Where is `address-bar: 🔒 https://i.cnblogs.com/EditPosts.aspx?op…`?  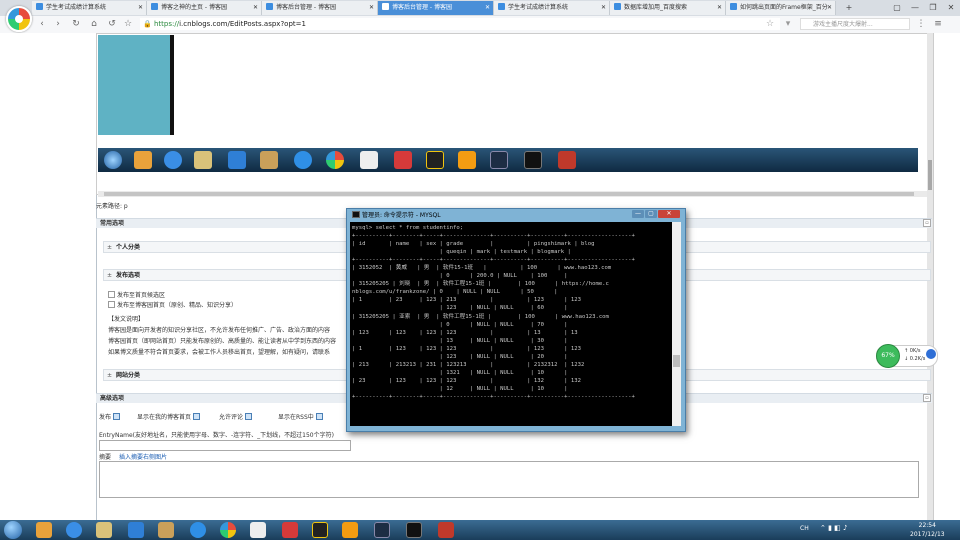 address-bar: 🔒 https://i.cnblogs.com/EditPosts.aspx?op… is located at coordinates (460, 24).